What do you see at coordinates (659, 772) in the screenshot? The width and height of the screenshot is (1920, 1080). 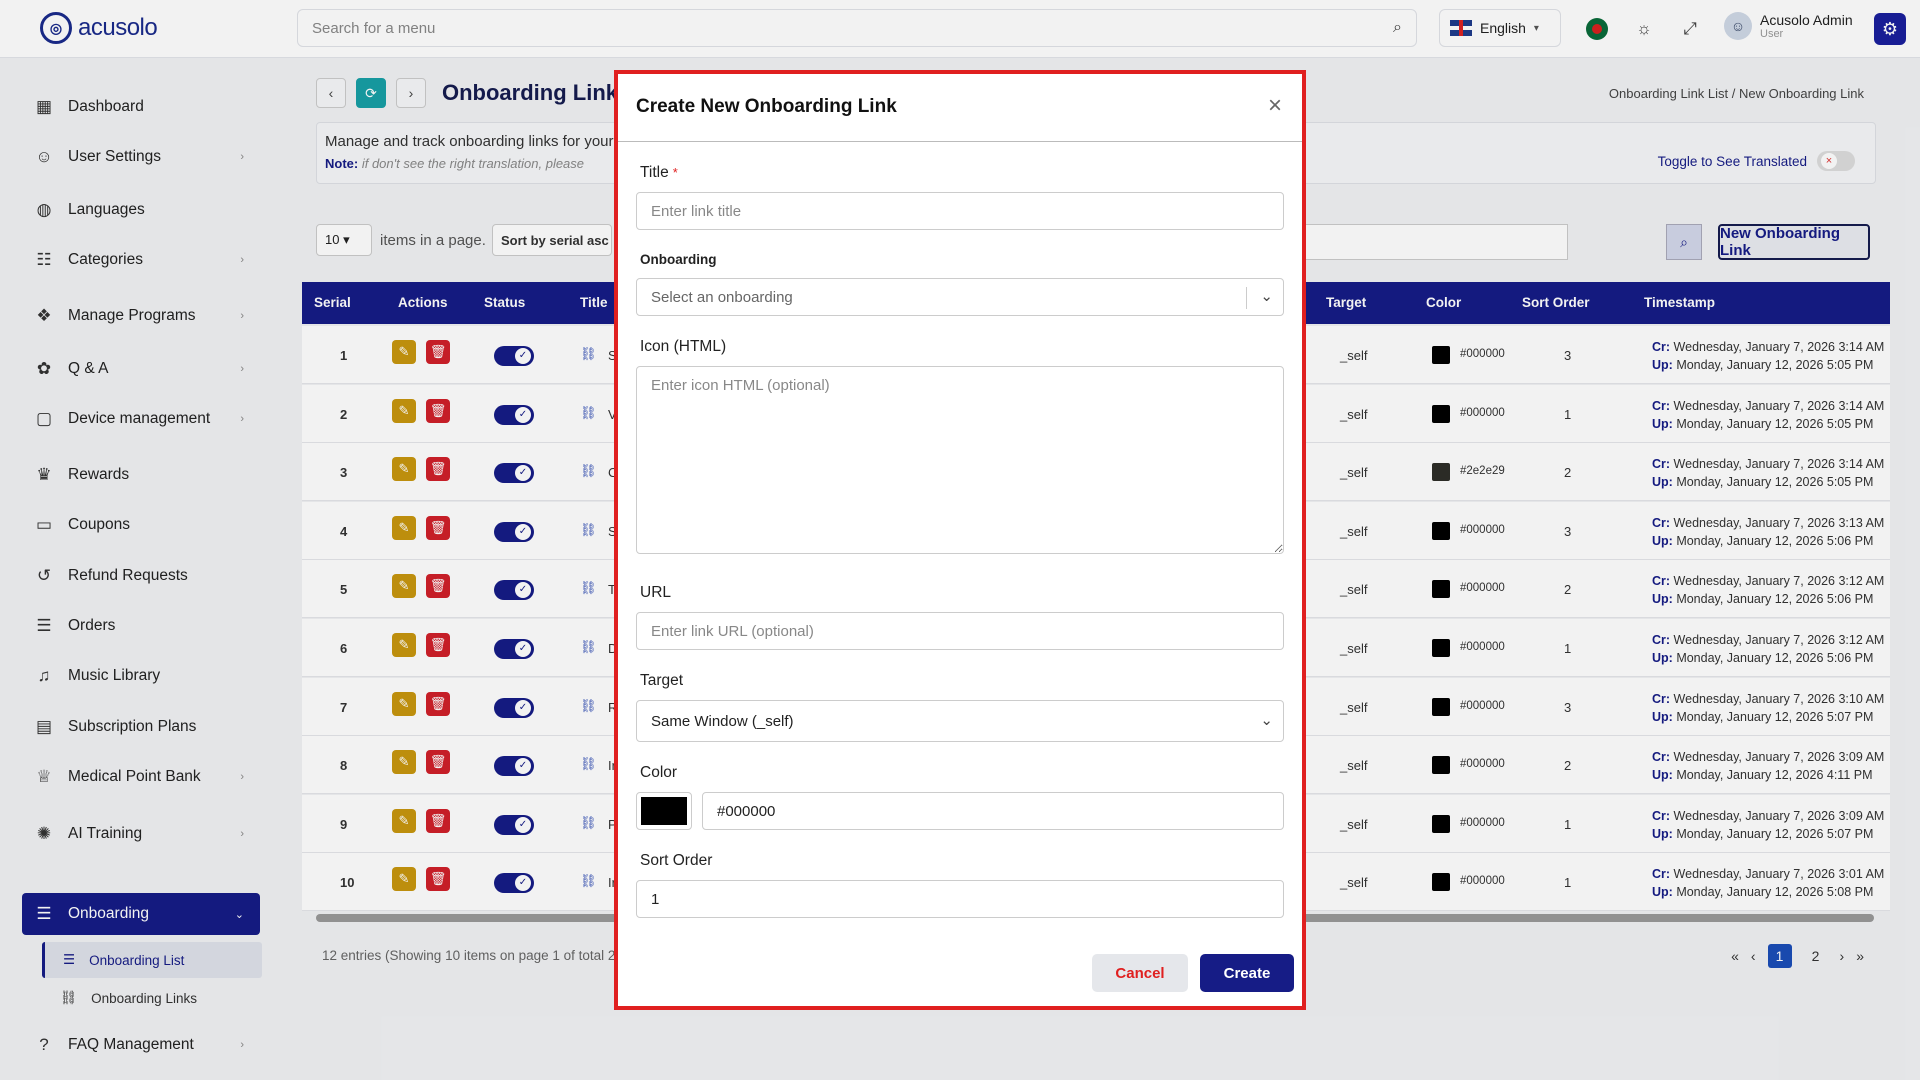 I see `color-label: Color` at bounding box center [659, 772].